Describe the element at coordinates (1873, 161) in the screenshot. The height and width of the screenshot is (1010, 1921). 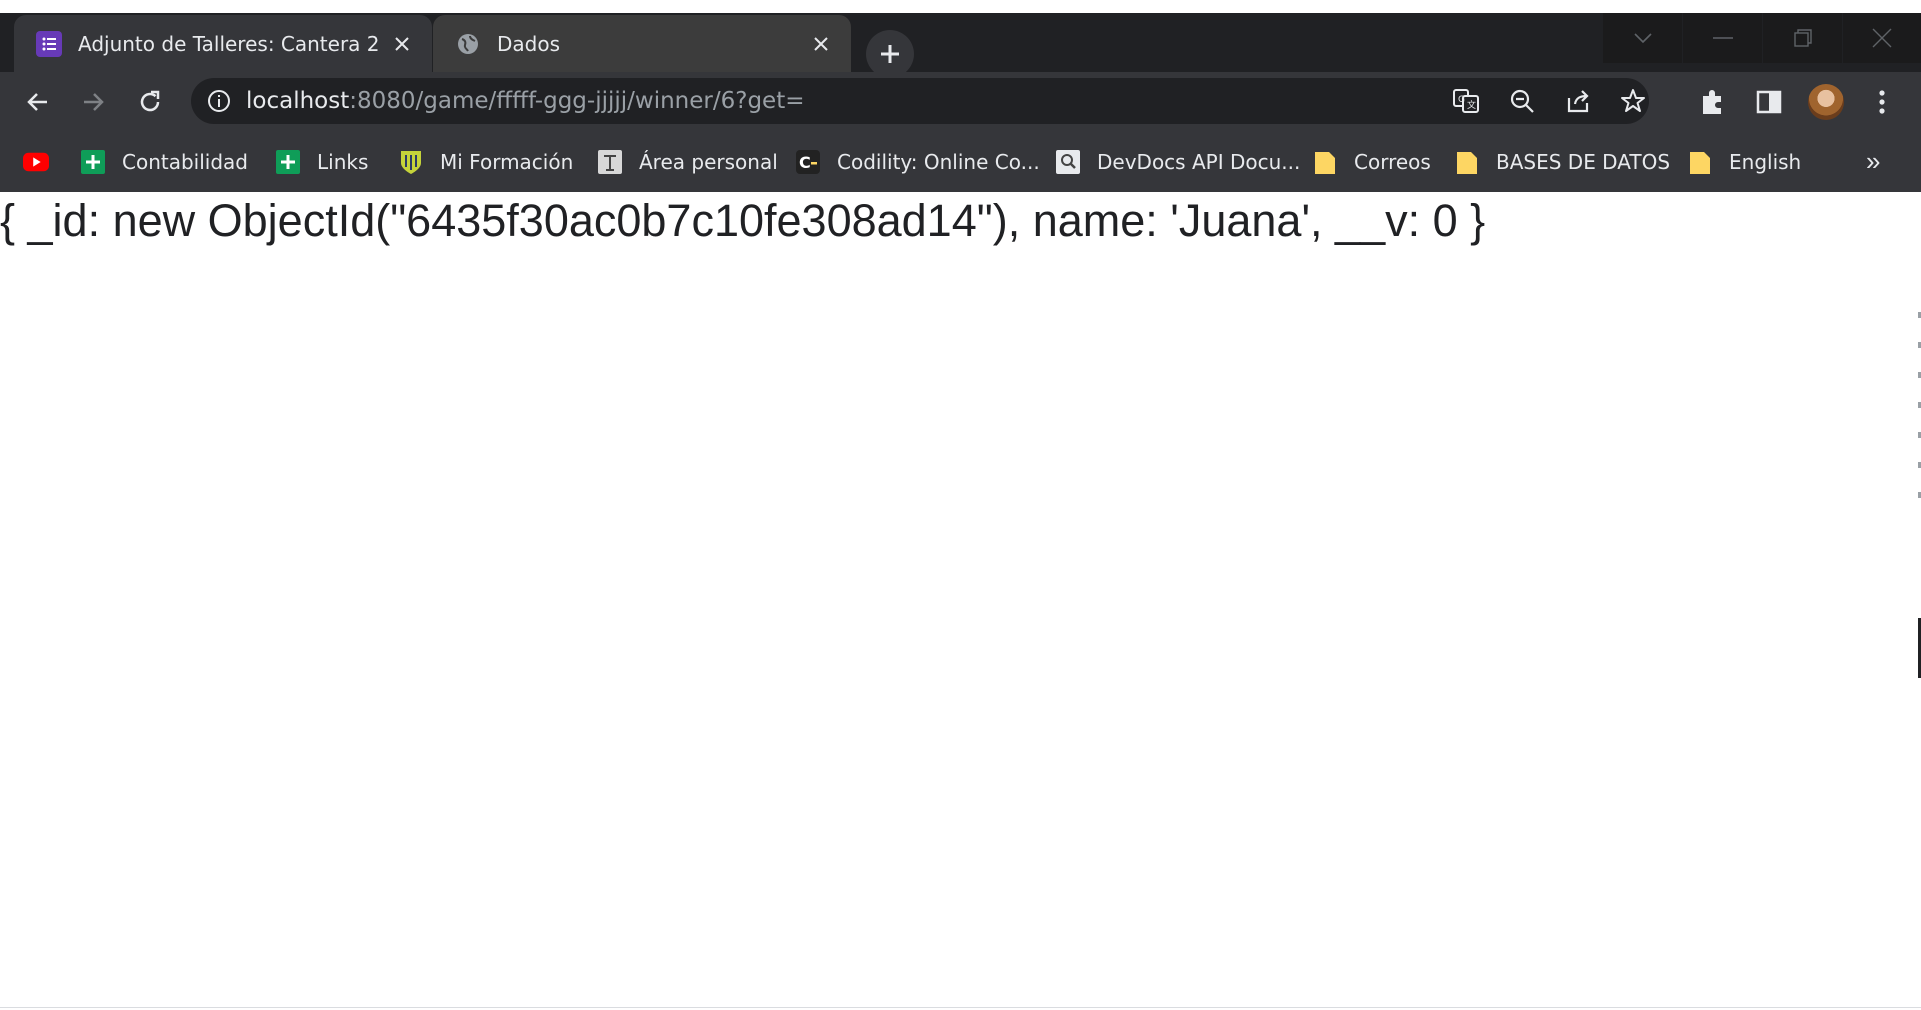
I see `bookmarks-overflow-button: »` at that location.